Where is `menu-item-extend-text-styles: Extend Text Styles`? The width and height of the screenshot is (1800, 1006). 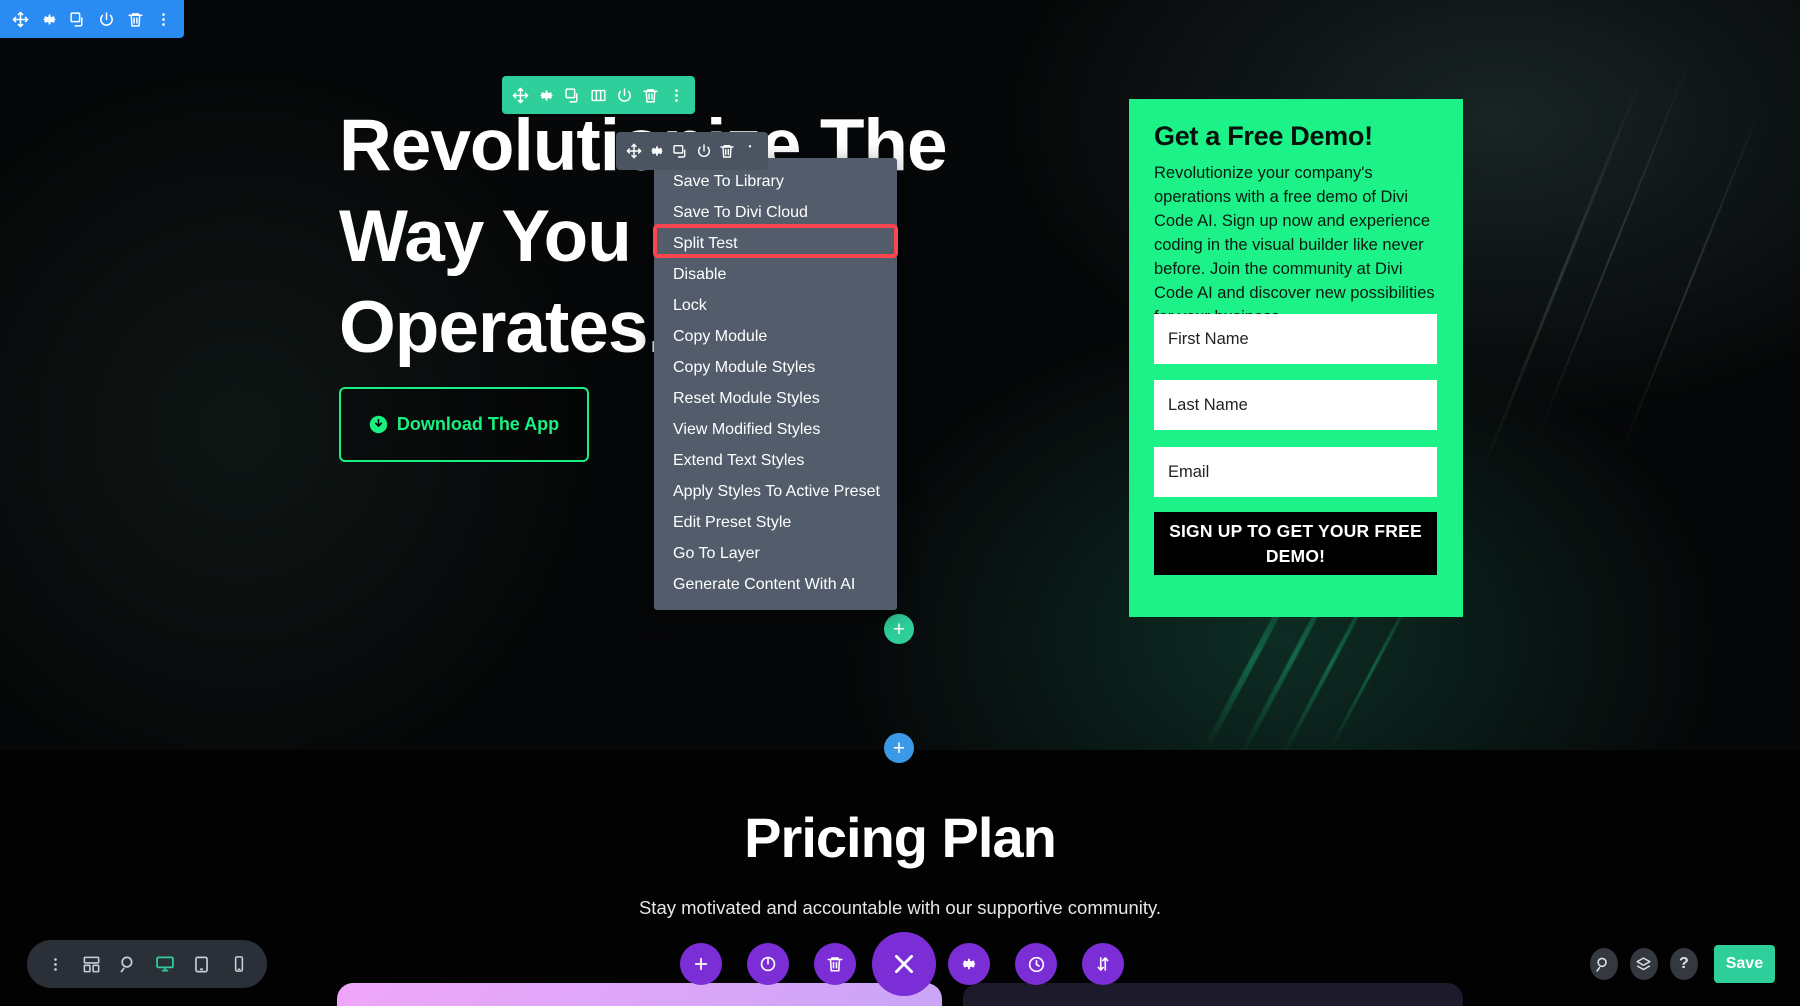
menu-item-extend-text-styles: Extend Text Styles is located at coordinates (775, 460).